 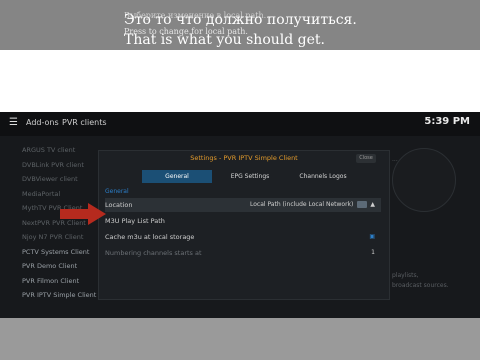 What do you see at coordinates (65, 168) in the screenshot?
I see `list-item: DVBLink PVR client` at bounding box center [65, 168].